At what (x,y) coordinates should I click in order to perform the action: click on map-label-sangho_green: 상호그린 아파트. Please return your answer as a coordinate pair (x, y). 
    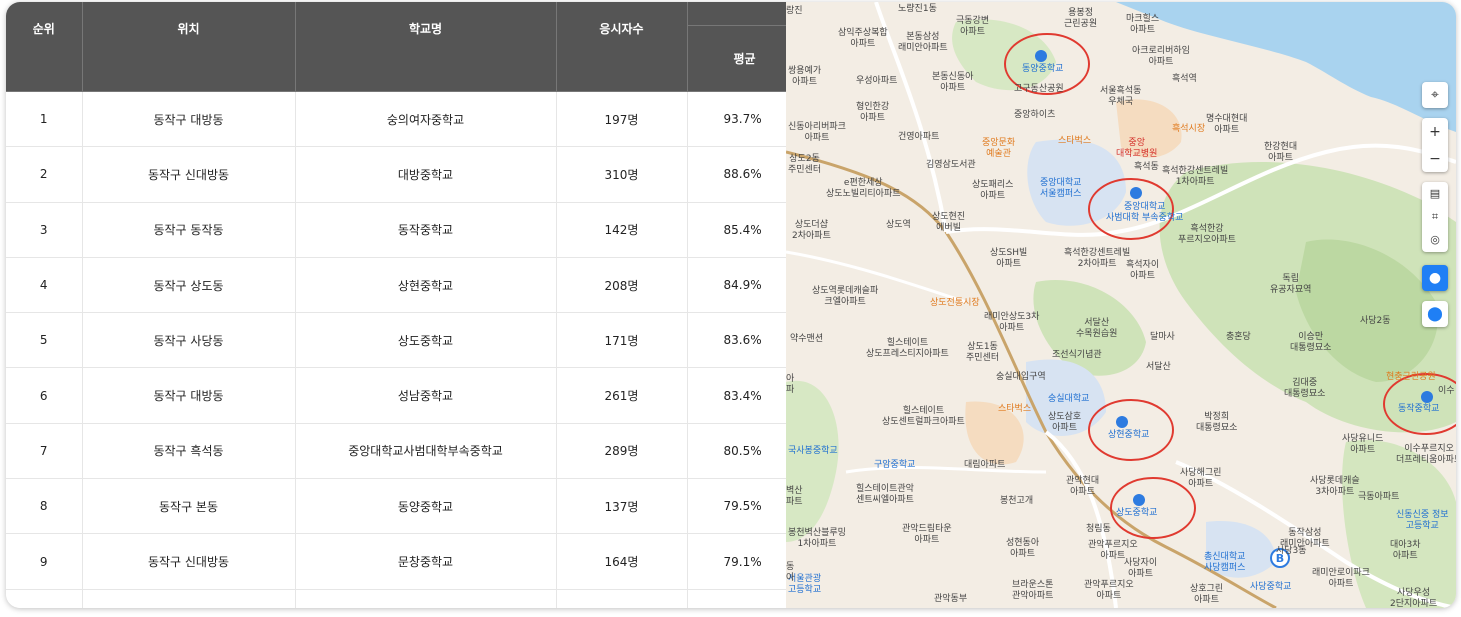
    Looking at the image, I should click on (1206, 595).